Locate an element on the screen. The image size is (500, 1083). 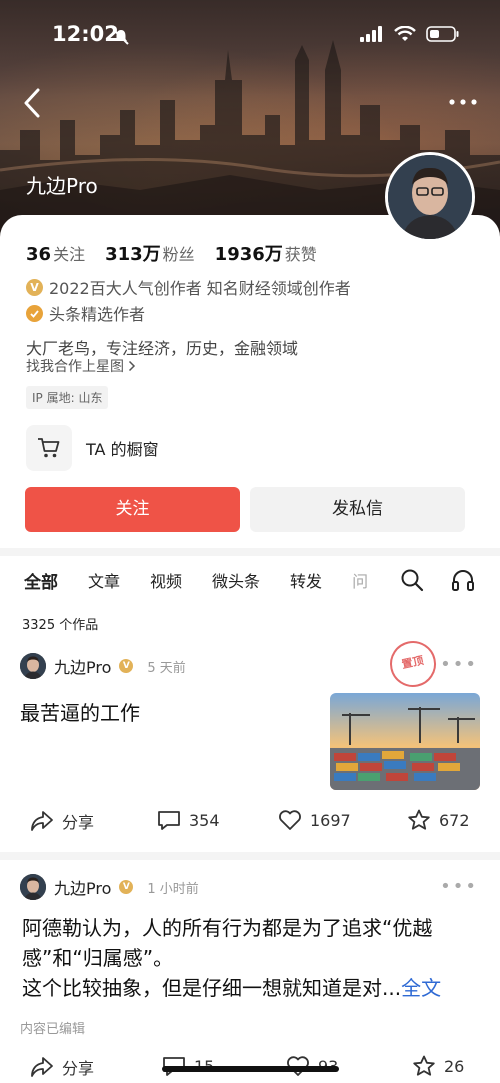
heart-icon is located at coordinates (290, 820).